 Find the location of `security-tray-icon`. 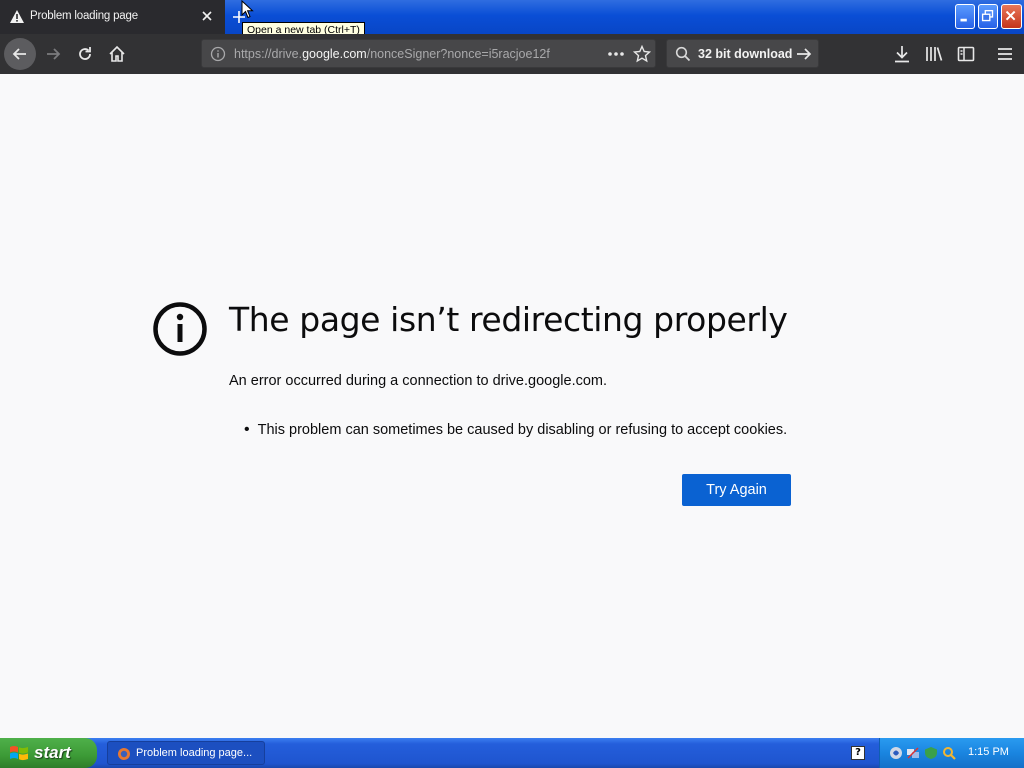

security-tray-icon is located at coordinates (931, 753).